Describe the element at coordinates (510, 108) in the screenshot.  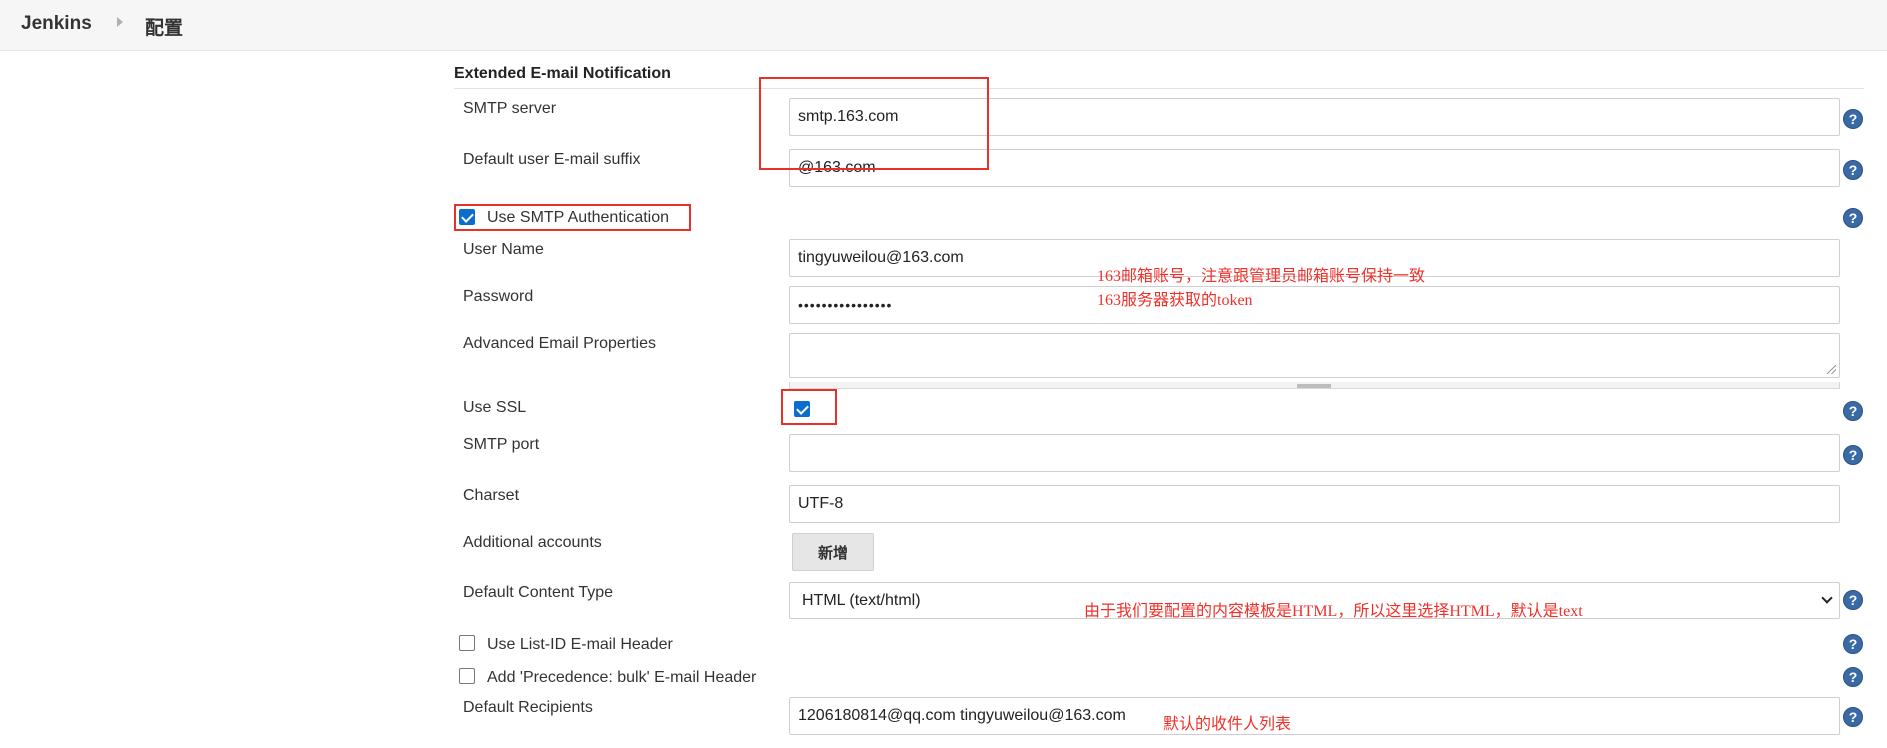
I see `smtp-server-label: SMTP server` at that location.